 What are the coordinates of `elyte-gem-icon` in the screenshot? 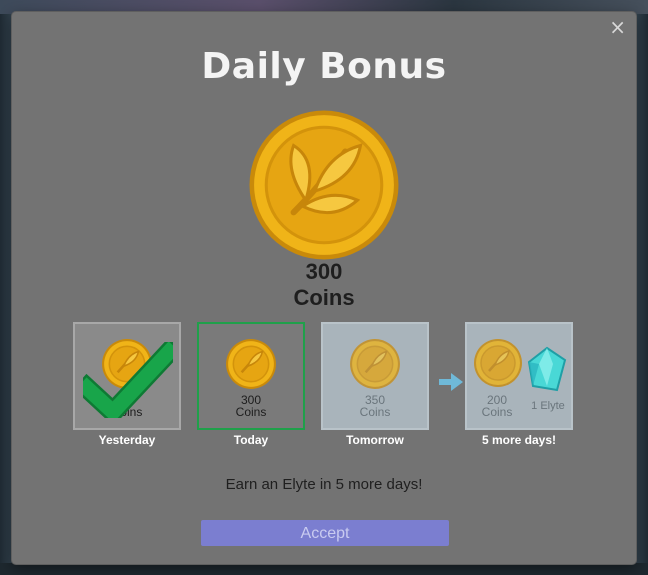 It's located at (547, 369).